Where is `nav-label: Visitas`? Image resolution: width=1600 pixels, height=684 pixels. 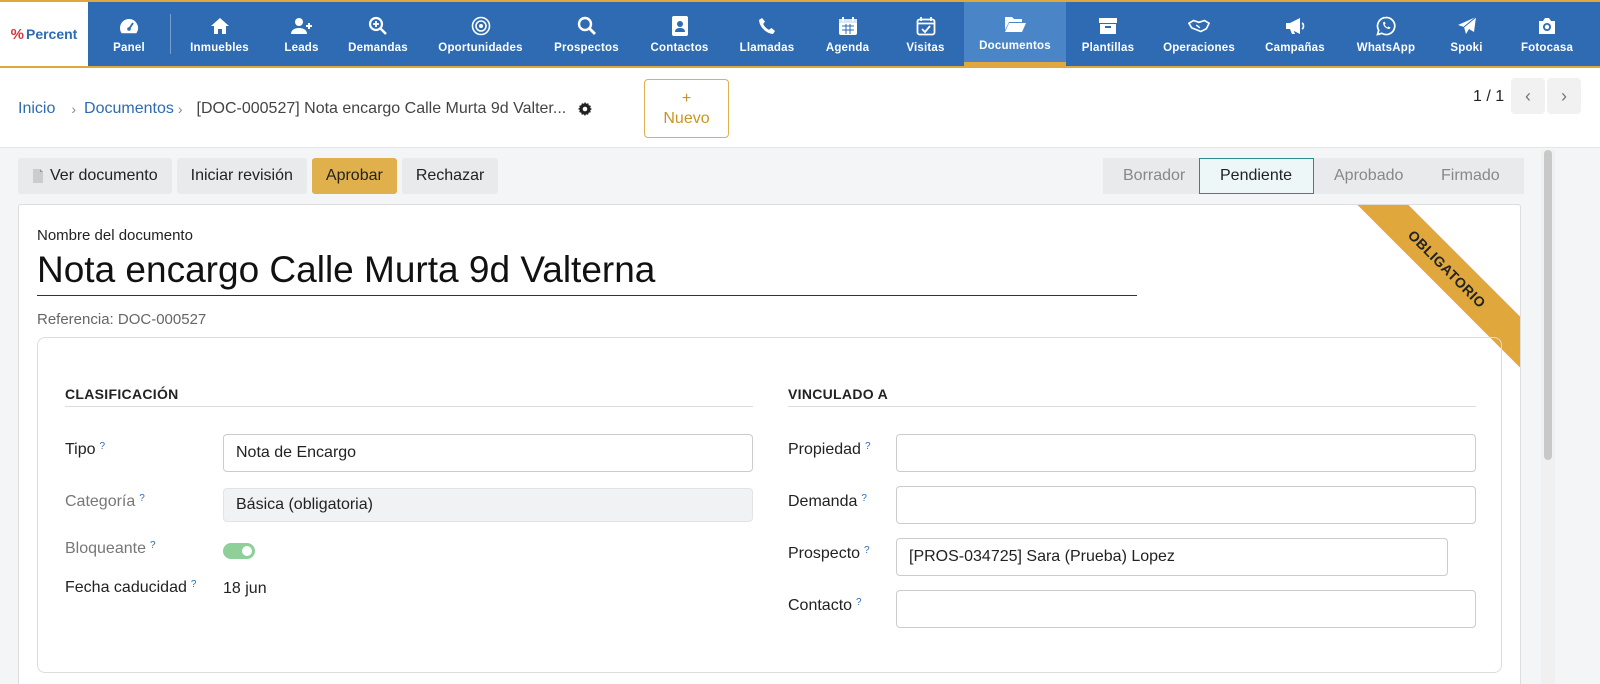 nav-label: Visitas is located at coordinates (925, 47).